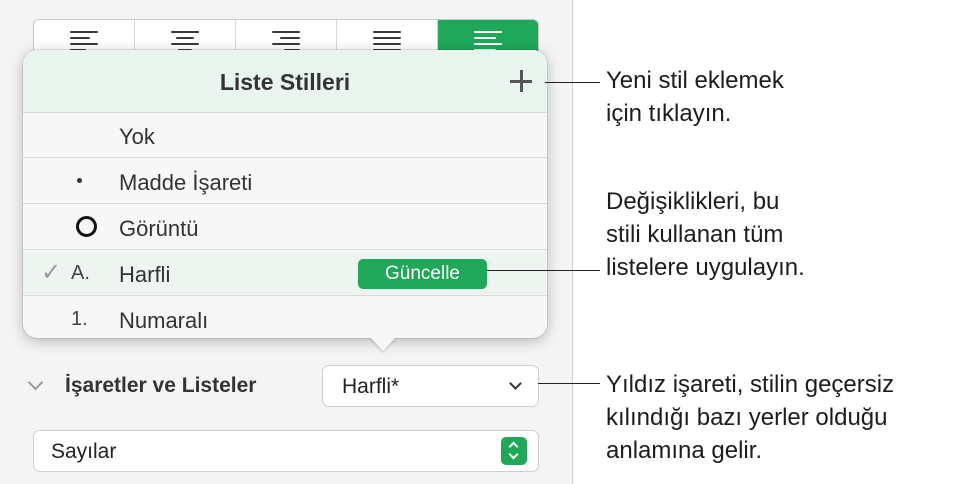  I want to click on list-style-select: Harfli*, so click(430, 386).